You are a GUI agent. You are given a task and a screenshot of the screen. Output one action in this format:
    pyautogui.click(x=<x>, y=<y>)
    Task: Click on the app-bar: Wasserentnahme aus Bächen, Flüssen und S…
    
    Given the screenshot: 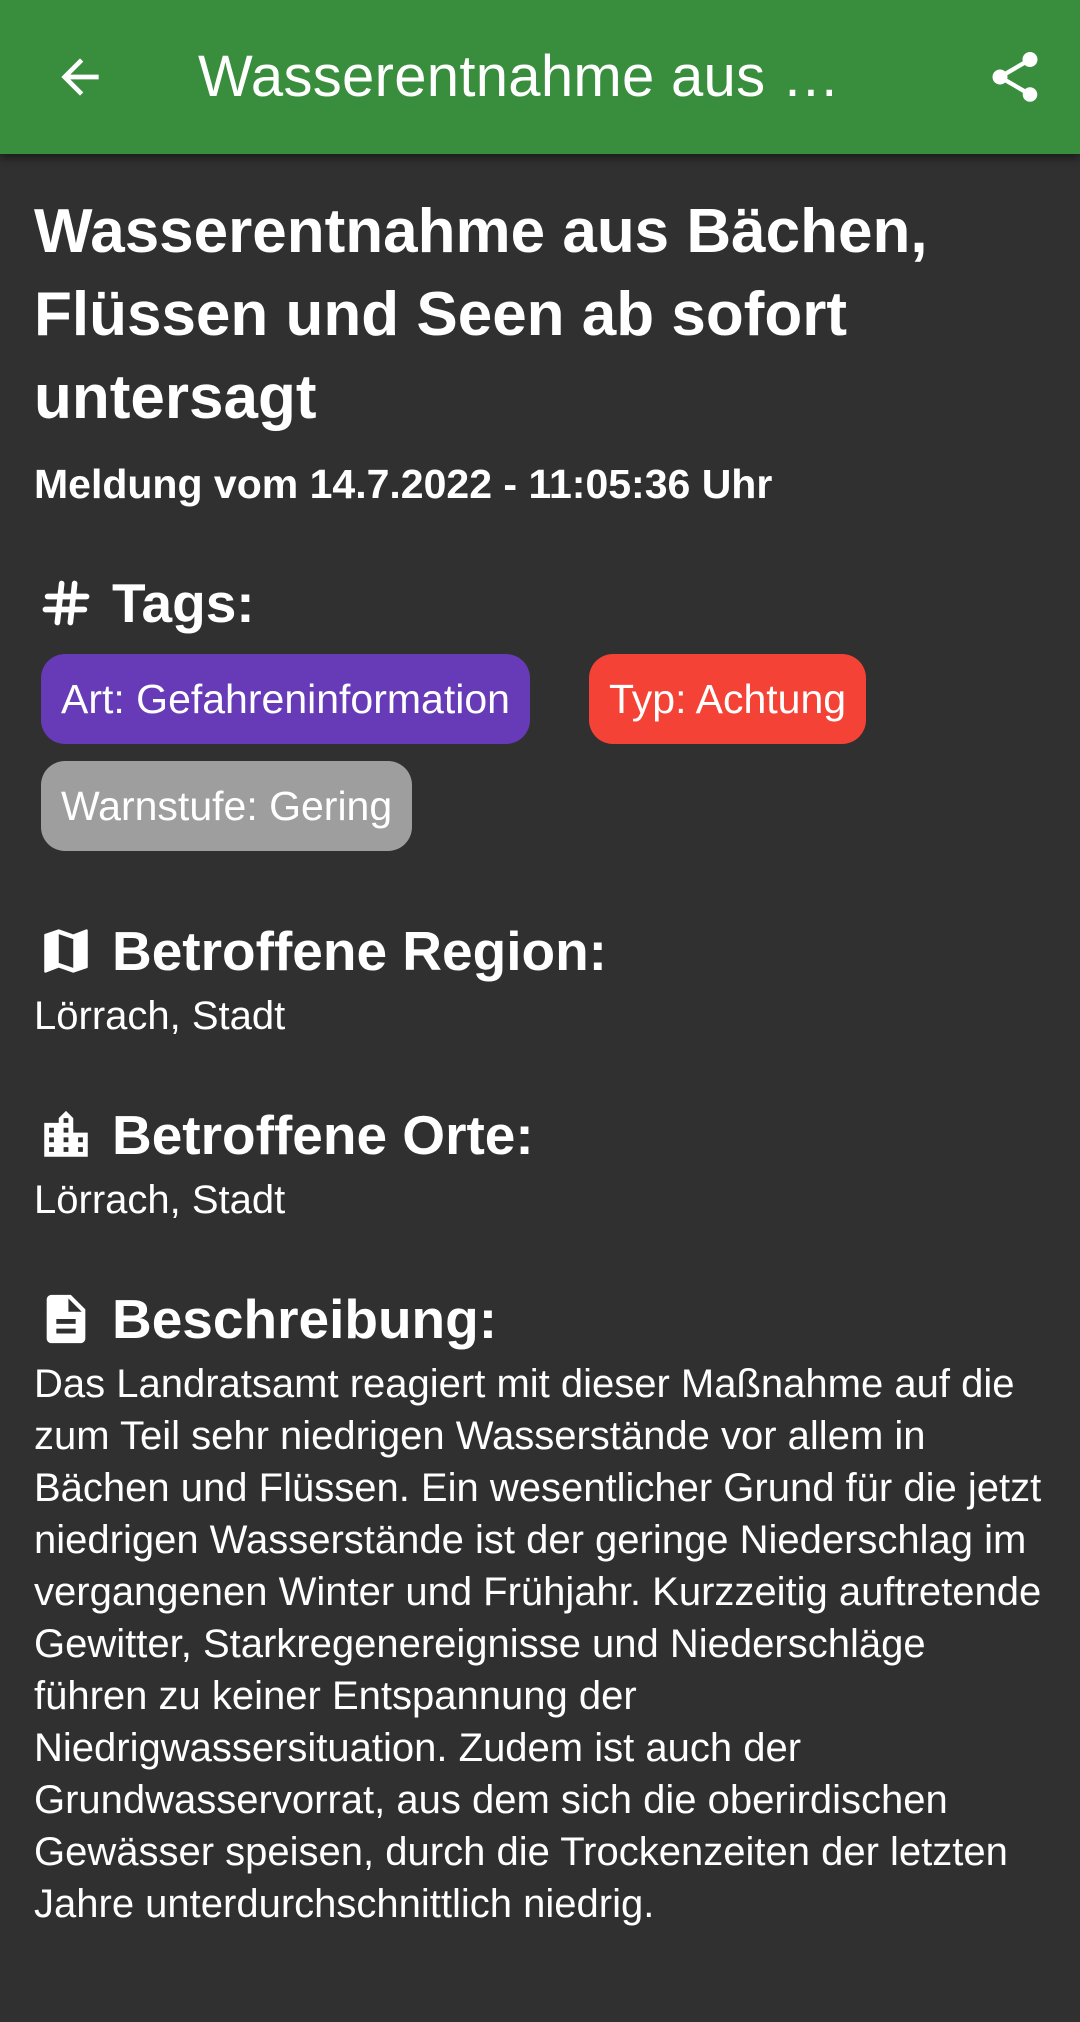 What is the action you would take?
    pyautogui.click(x=540, y=77)
    